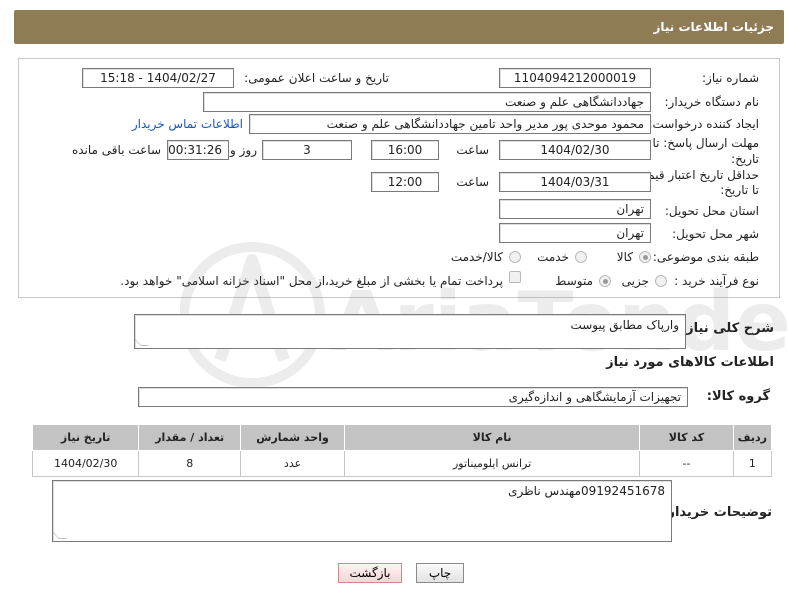 The image size is (788, 598). Describe the element at coordinates (575, 182) in the screenshot. I see `validity-date-field: 1404/03/31` at that location.